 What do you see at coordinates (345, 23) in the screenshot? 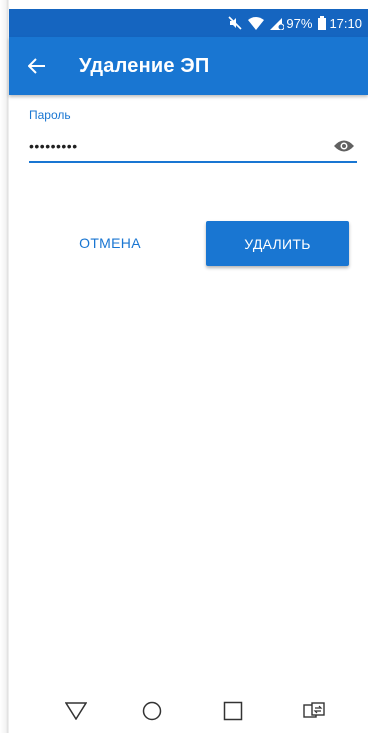
I see `clock: 17:10` at bounding box center [345, 23].